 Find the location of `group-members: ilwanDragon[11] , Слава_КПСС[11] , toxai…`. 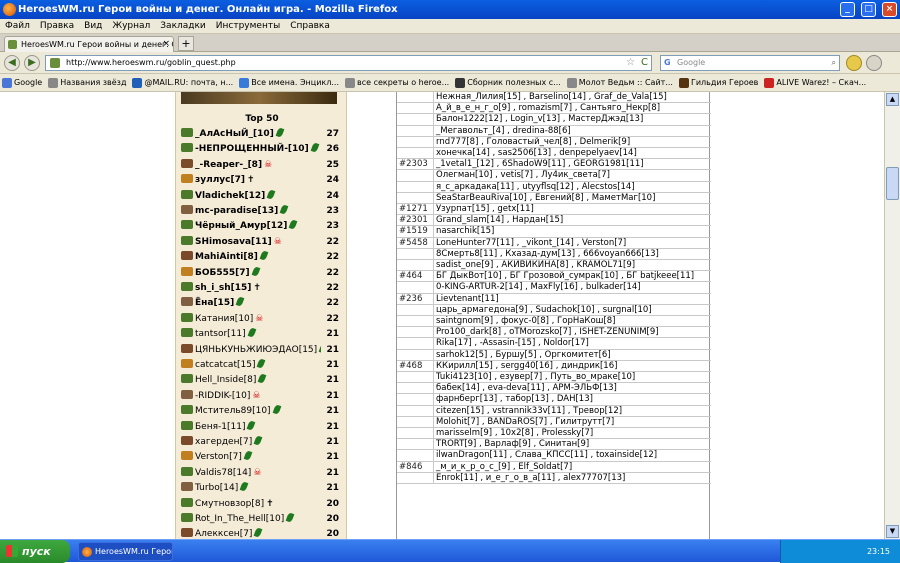

group-members: ilwanDragon[11] , Слава_КПСС[11] , toxai… is located at coordinates (571, 455).